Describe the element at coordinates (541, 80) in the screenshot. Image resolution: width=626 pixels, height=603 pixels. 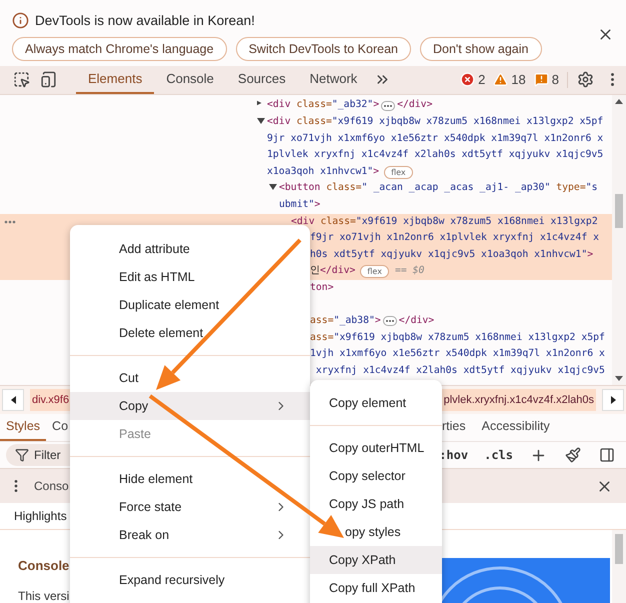
I see `issue-icon` at that location.